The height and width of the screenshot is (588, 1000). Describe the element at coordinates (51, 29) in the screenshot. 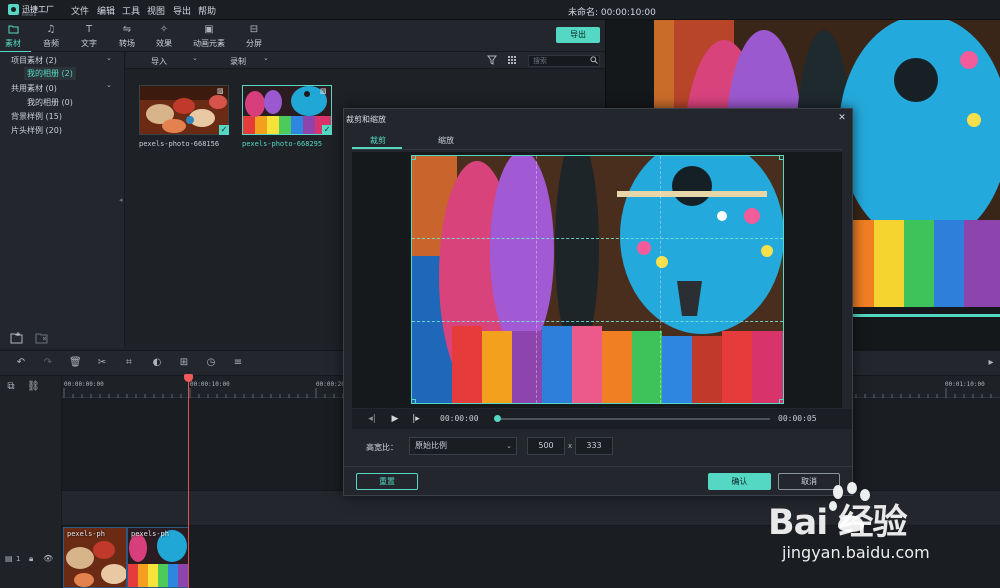

I see `music-note-icon: ♫` at that location.